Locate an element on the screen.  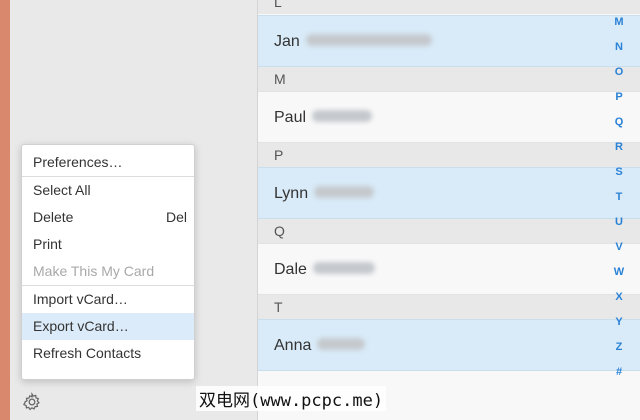
section-letter: L is located at coordinates (278, 5).